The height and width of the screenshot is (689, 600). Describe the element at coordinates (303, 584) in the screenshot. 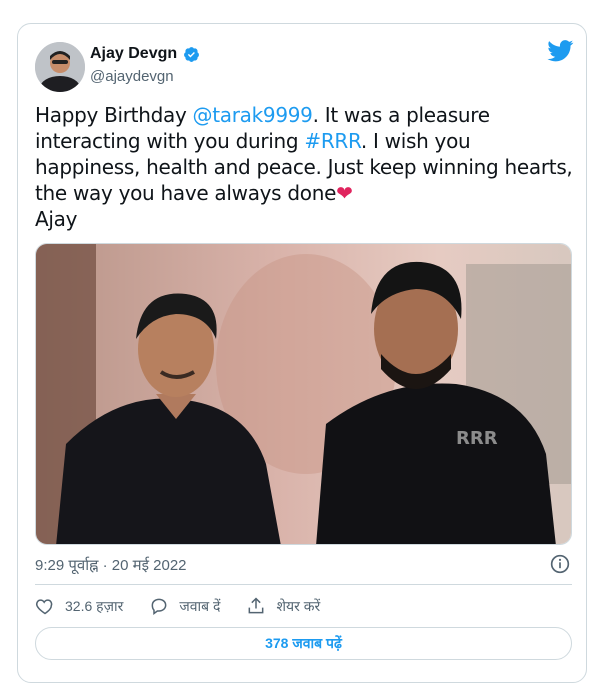

I see `divider` at that location.